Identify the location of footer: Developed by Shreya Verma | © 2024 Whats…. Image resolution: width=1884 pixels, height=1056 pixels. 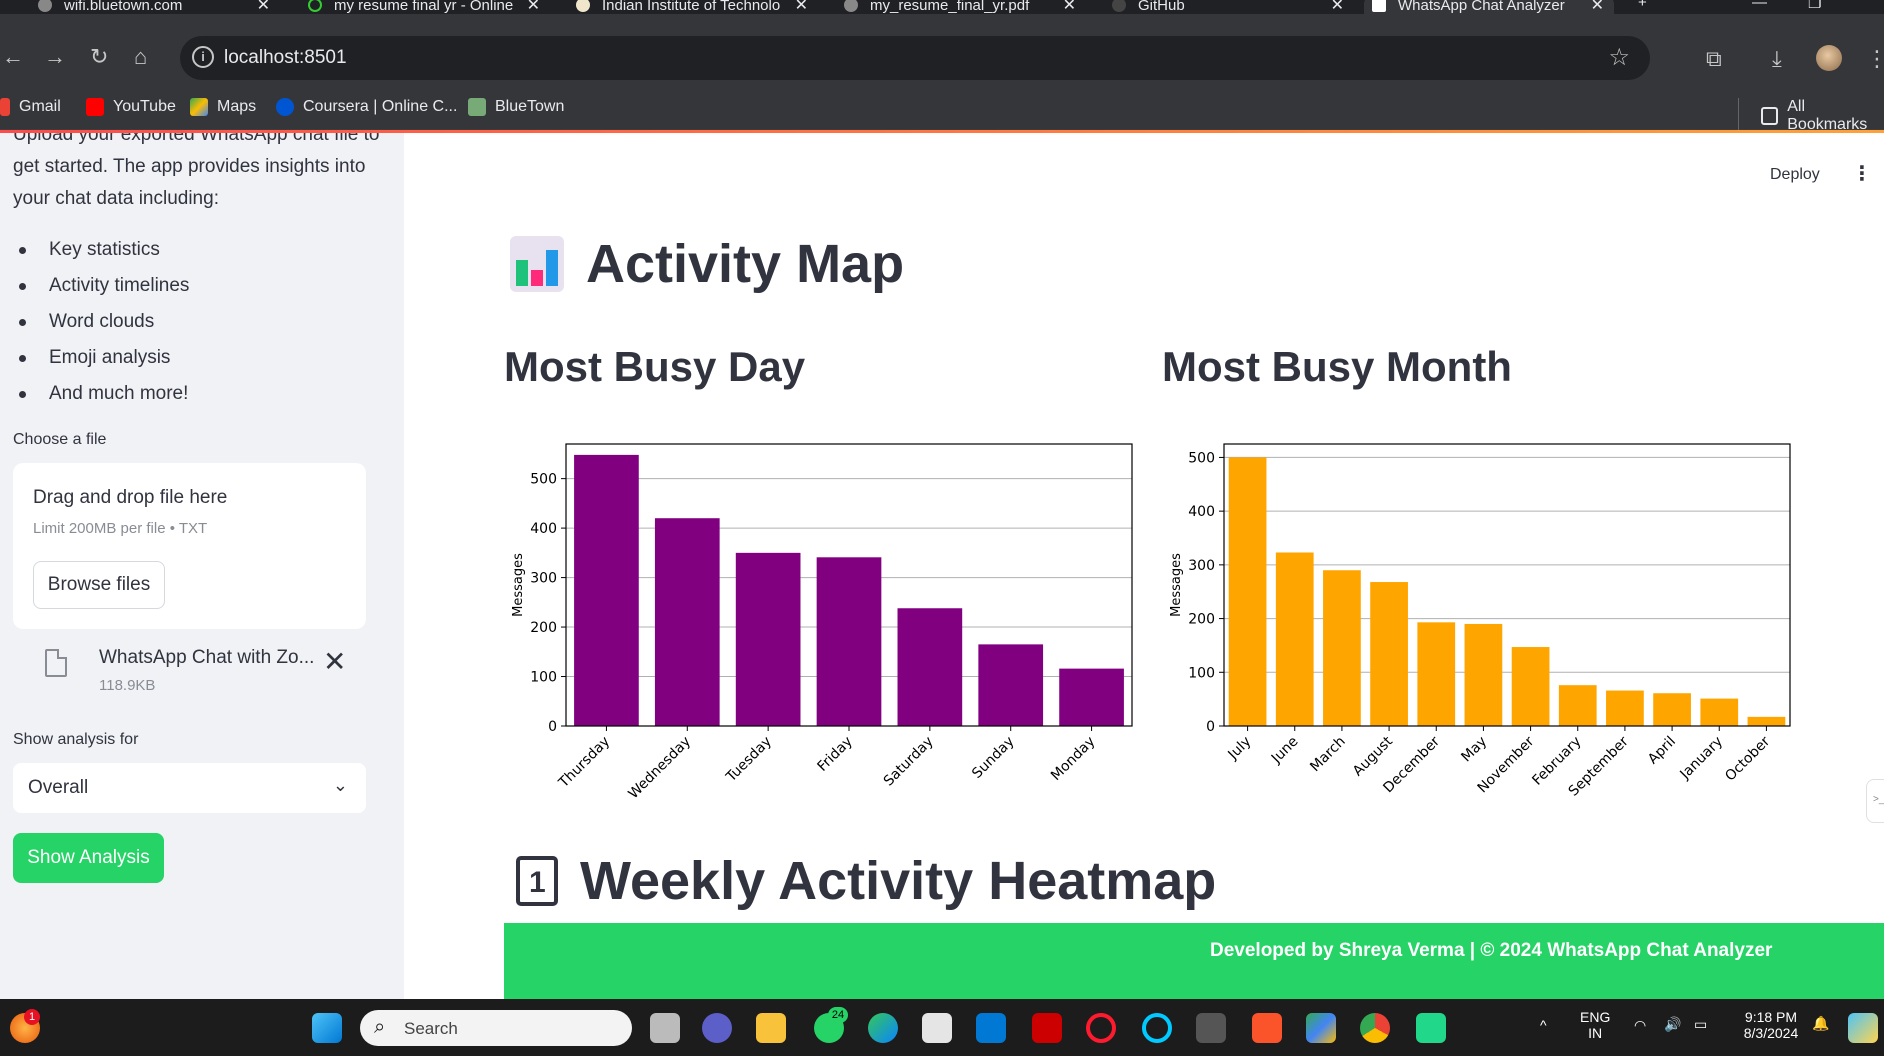
(1194, 961).